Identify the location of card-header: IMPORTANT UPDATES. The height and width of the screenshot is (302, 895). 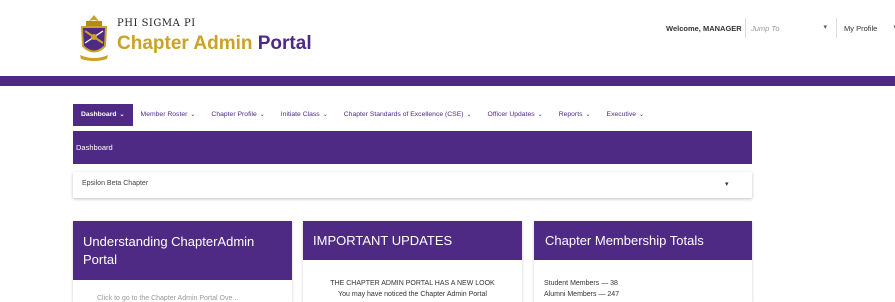
(412, 240).